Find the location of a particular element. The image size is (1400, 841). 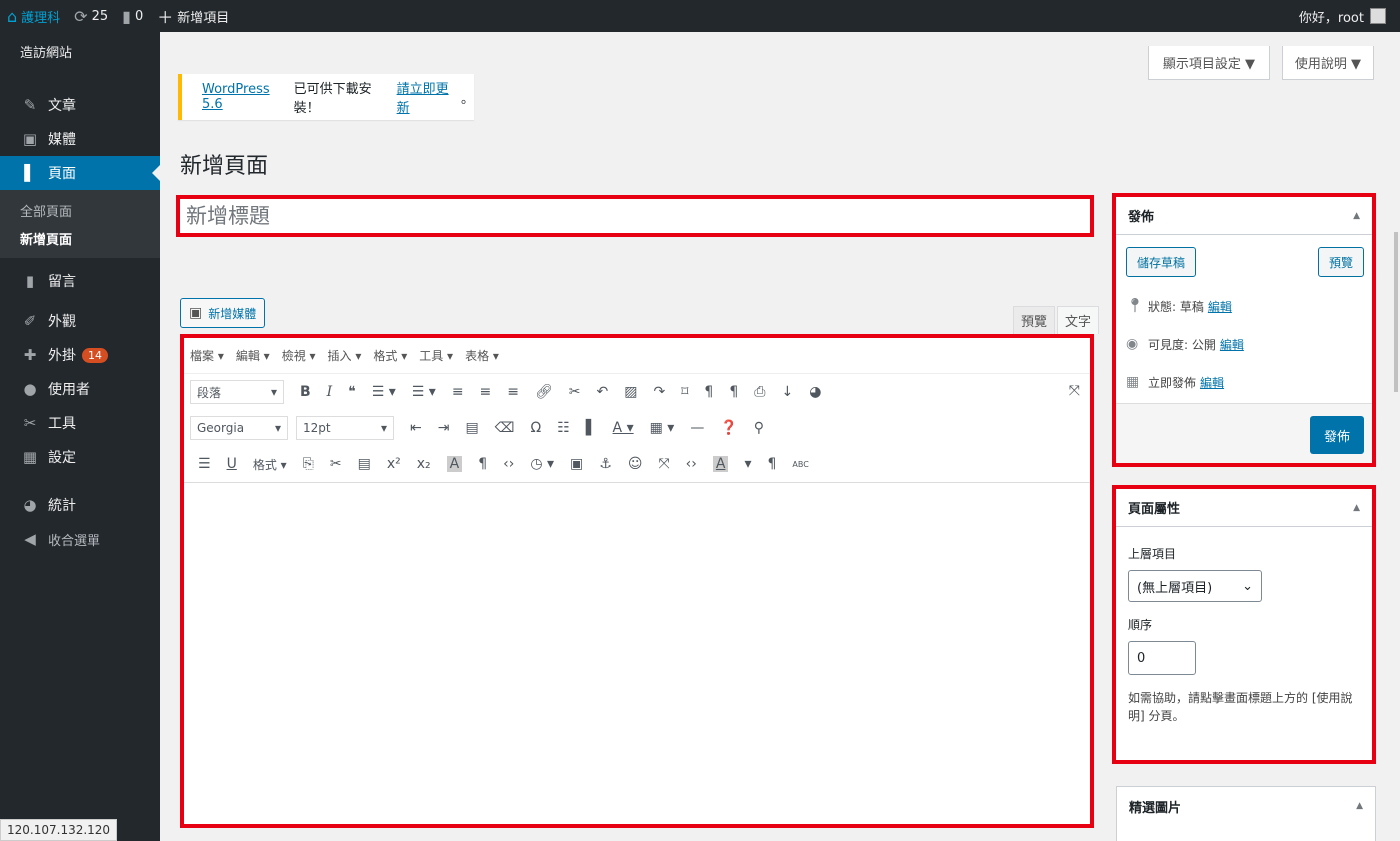

media-embed-icon: ▣ is located at coordinates (576, 464).